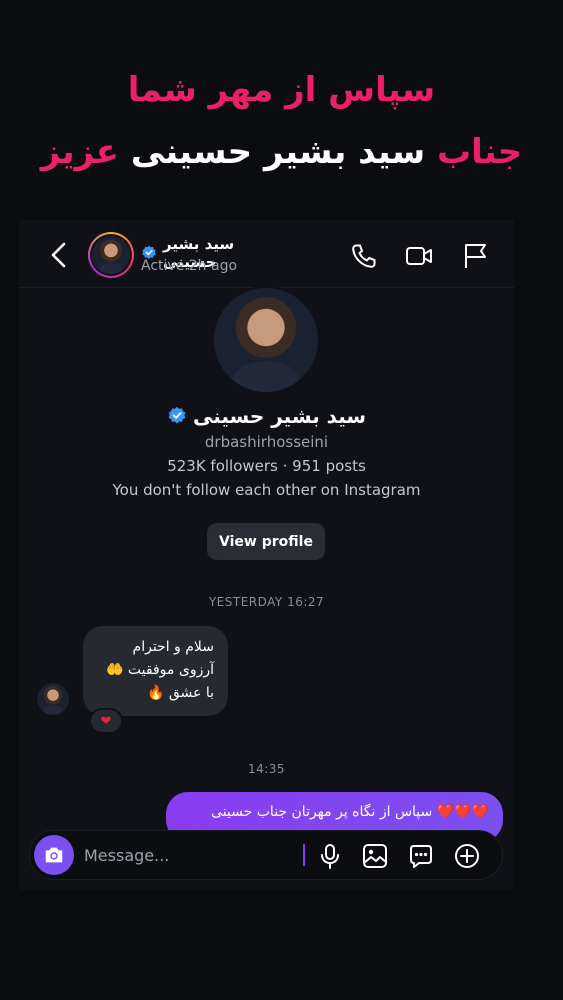  What do you see at coordinates (53, 699) in the screenshot?
I see `sender-avatar` at bounding box center [53, 699].